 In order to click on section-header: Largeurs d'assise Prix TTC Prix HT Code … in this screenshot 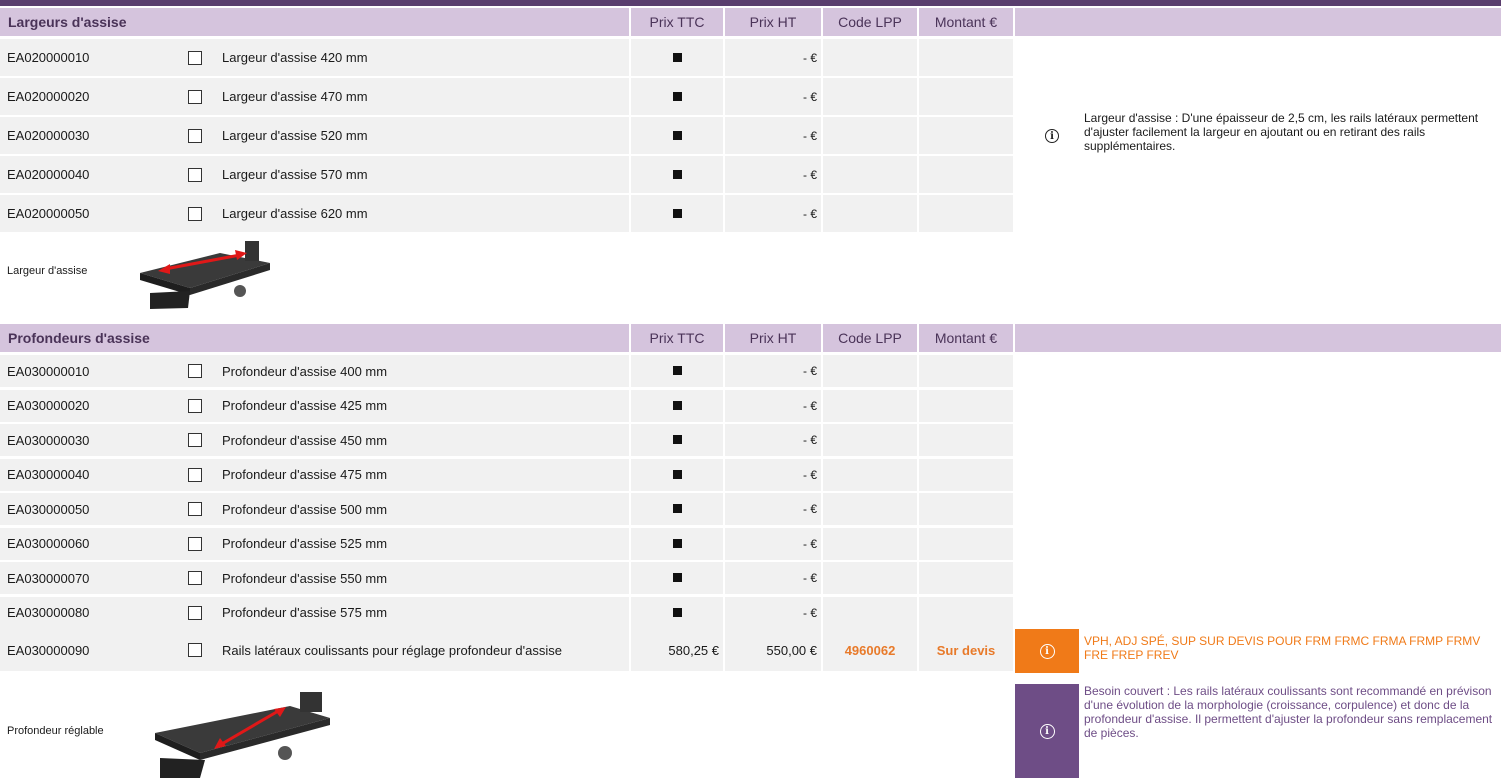, I will do `click(750, 22)`.